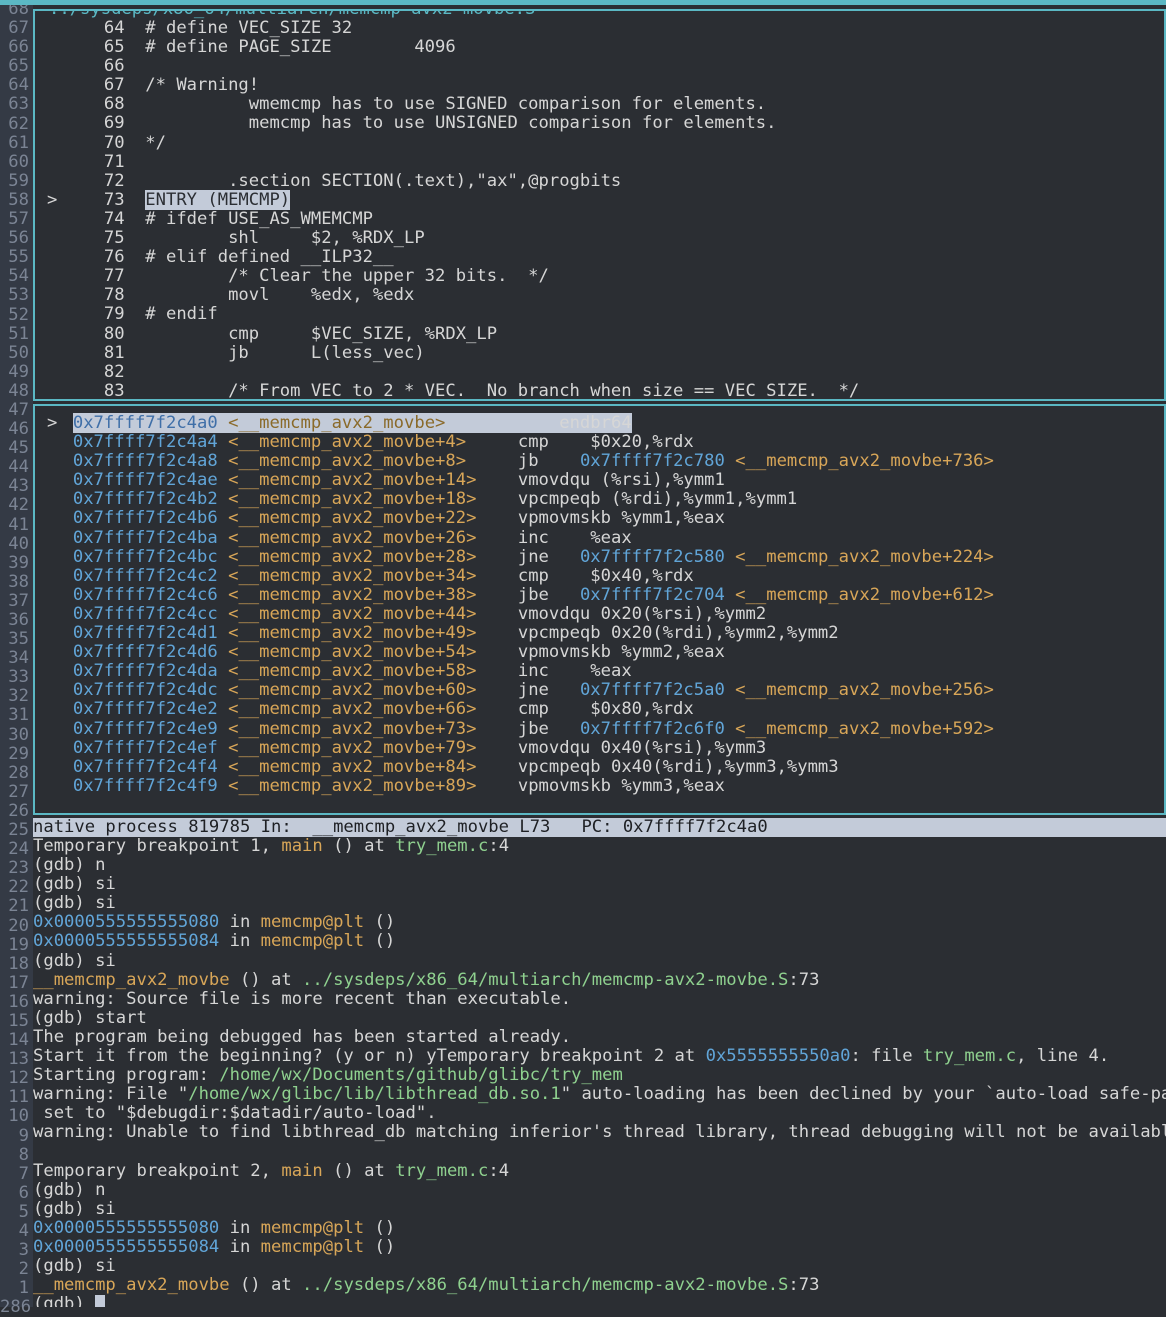 The width and height of the screenshot is (1166, 1317). Describe the element at coordinates (442, 846) in the screenshot. I see `console-text-segment: try_mem.c` at that location.